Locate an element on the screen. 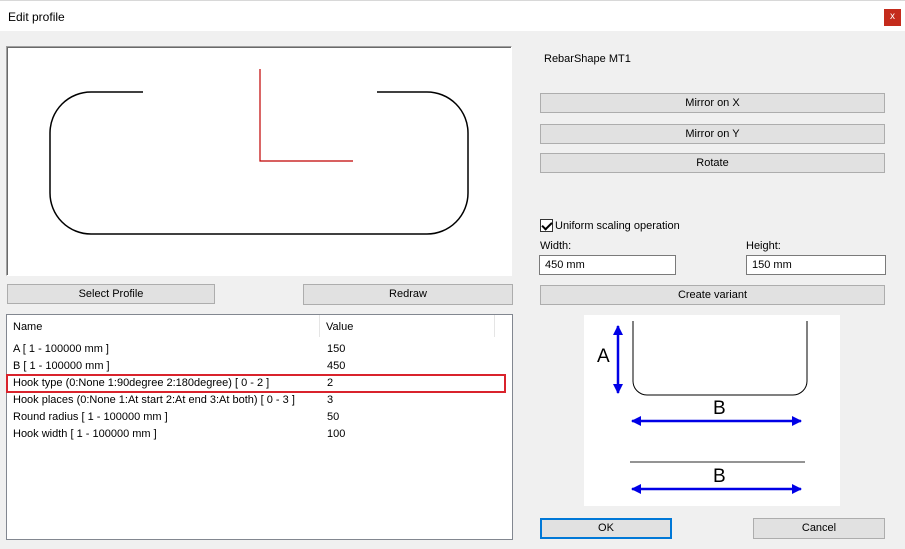 Image resolution: width=905 pixels, height=549 pixels. shape-profile-line is located at coordinates (720, 358).